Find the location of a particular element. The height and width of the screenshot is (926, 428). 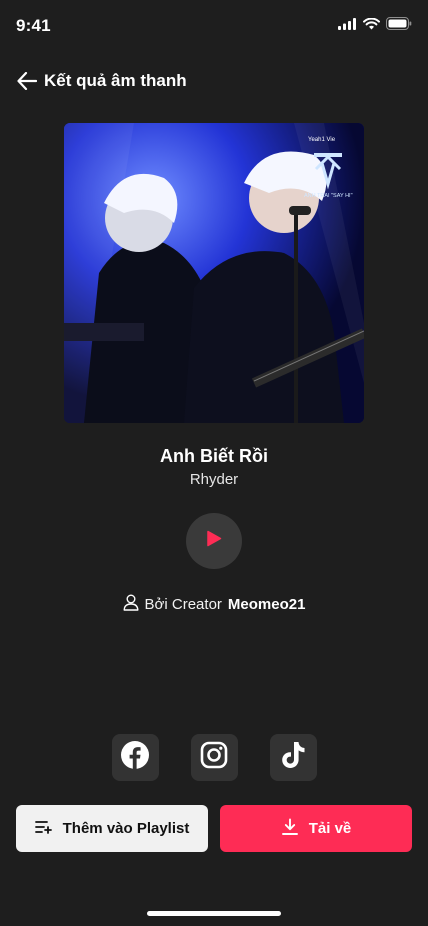

download-button: Tải về is located at coordinates (316, 828).